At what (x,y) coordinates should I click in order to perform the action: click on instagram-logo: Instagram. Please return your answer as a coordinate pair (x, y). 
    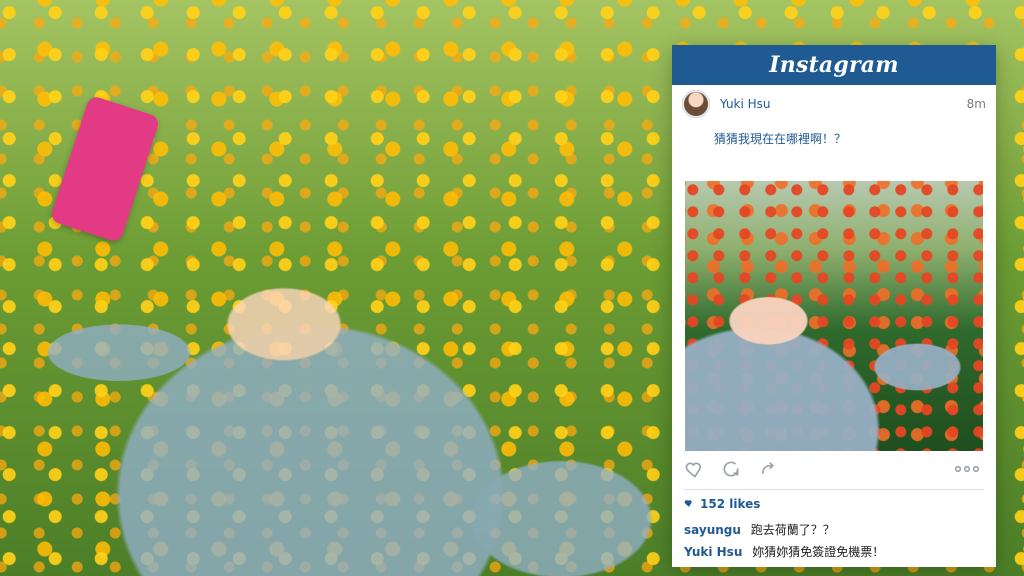
    Looking at the image, I should click on (834, 65).